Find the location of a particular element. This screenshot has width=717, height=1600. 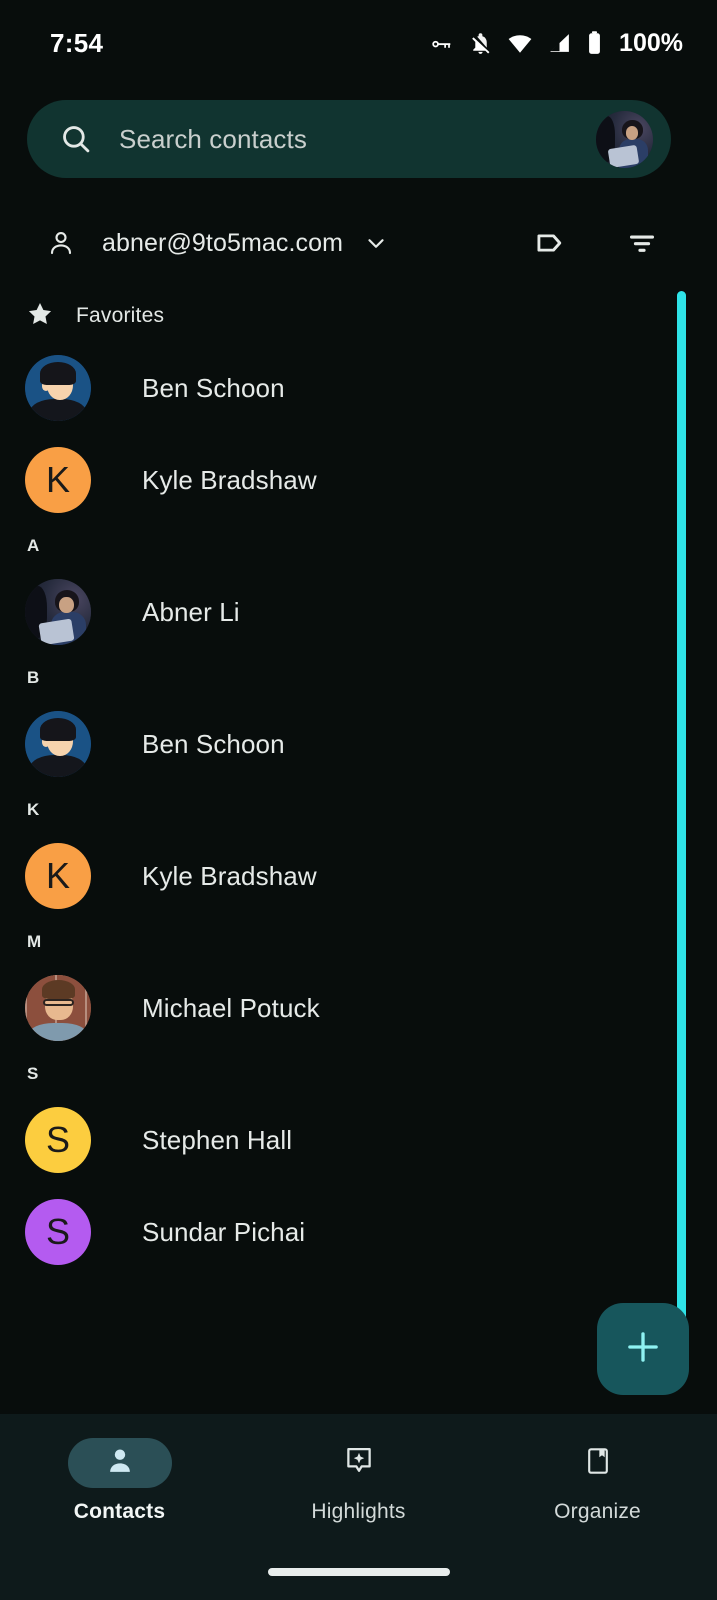

scrollbar-thumb is located at coordinates (681, 827).